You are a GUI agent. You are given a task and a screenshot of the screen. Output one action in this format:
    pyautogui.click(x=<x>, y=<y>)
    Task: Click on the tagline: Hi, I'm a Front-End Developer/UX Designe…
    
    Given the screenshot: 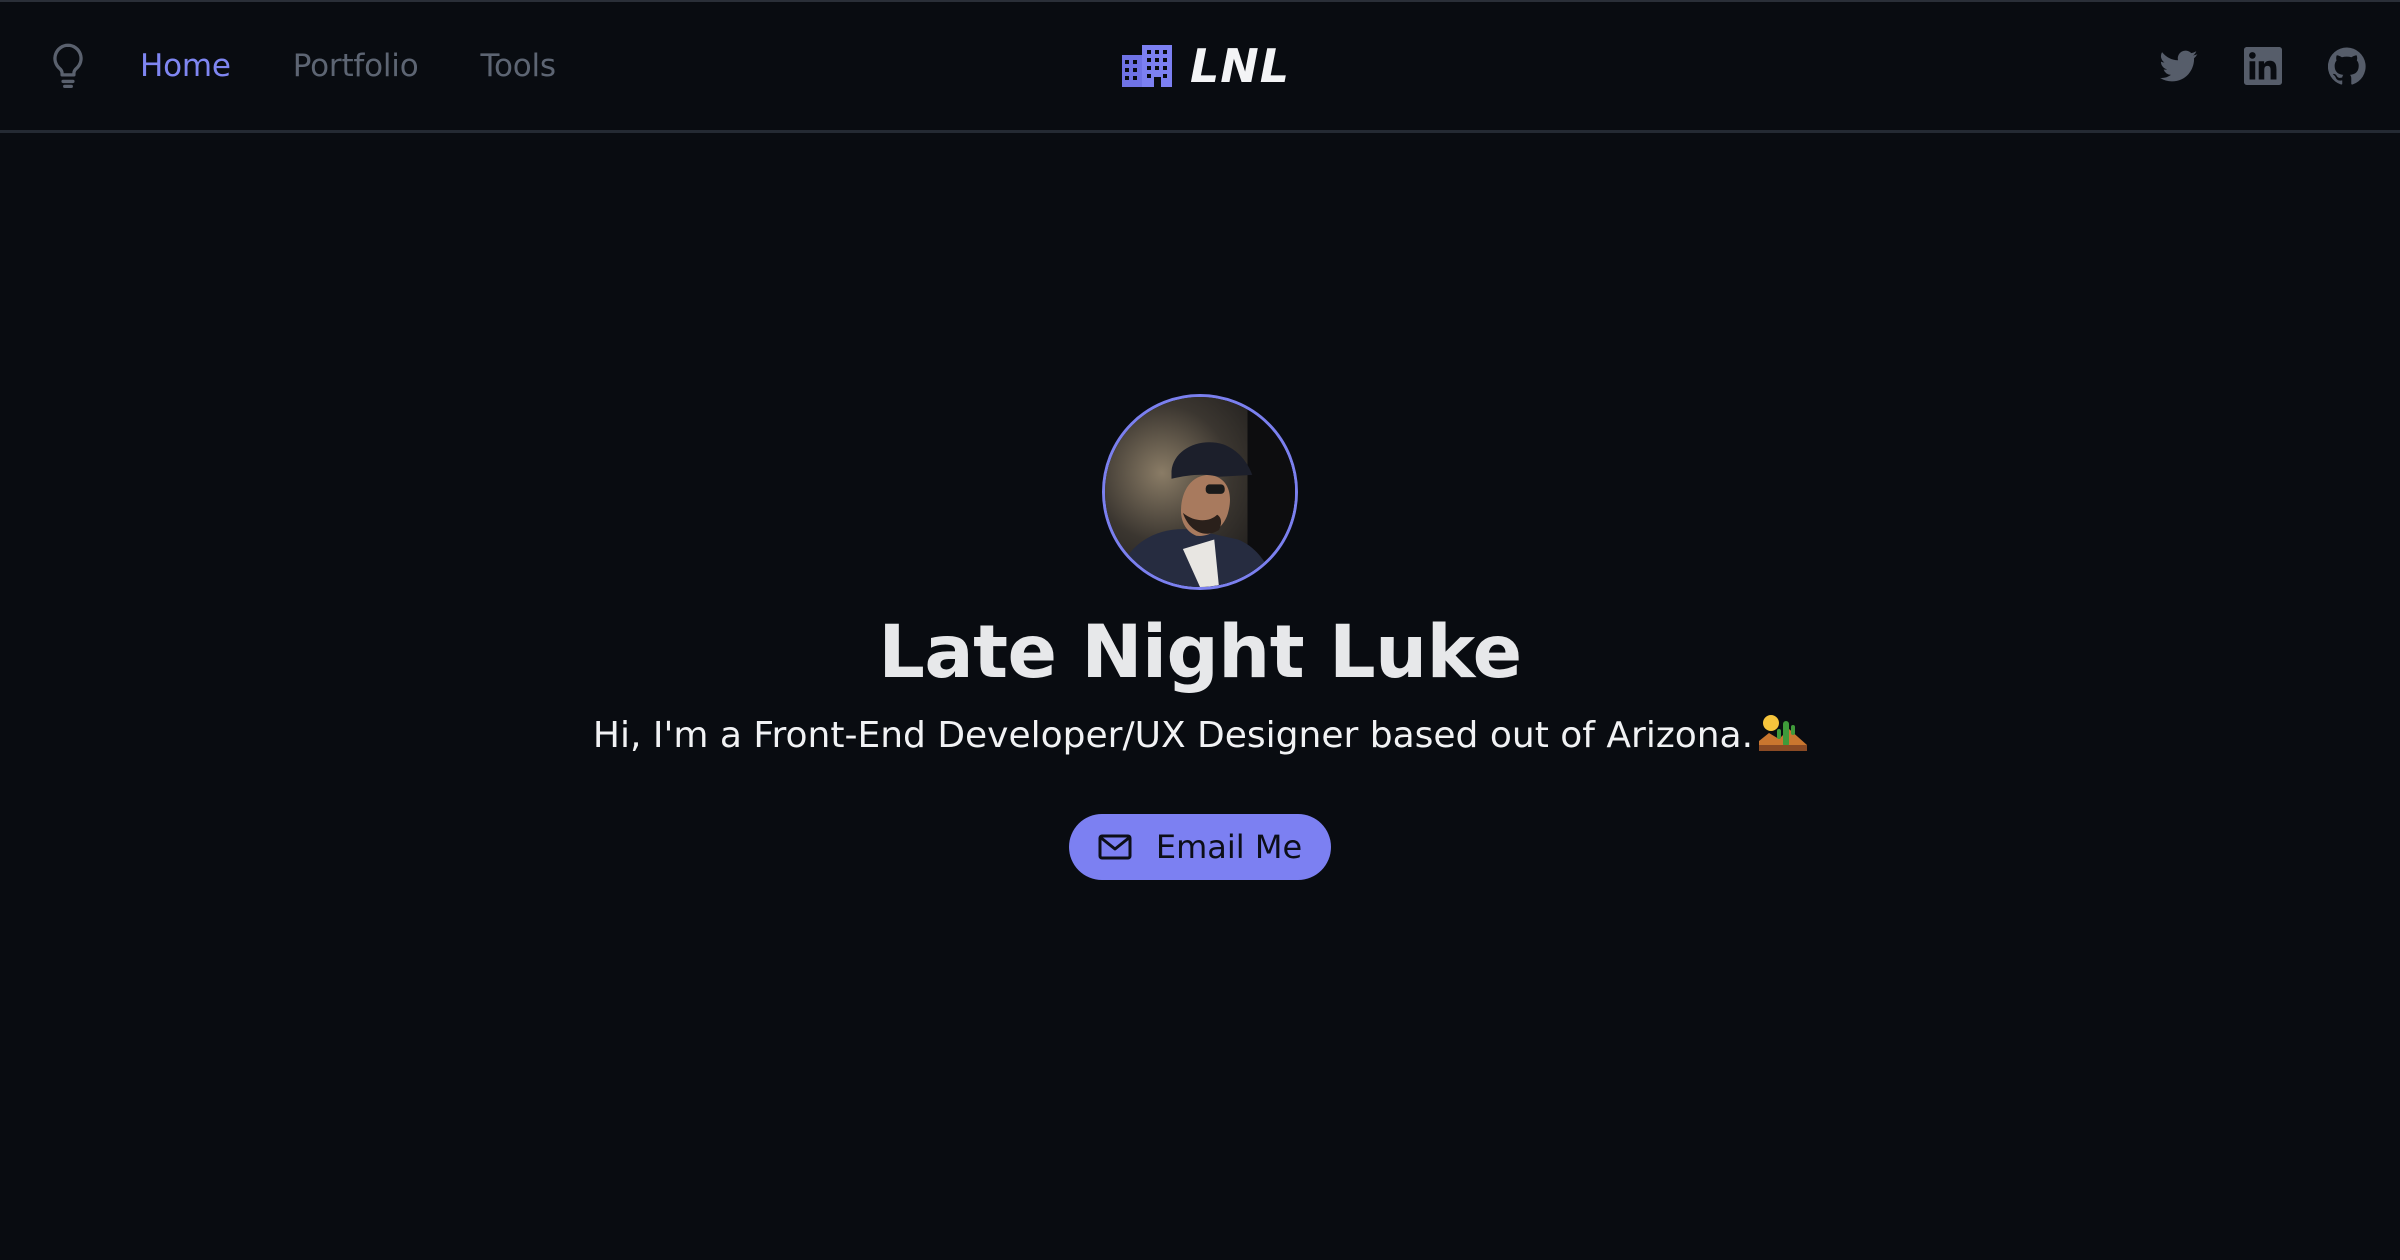 What is the action you would take?
    pyautogui.click(x=1200, y=736)
    